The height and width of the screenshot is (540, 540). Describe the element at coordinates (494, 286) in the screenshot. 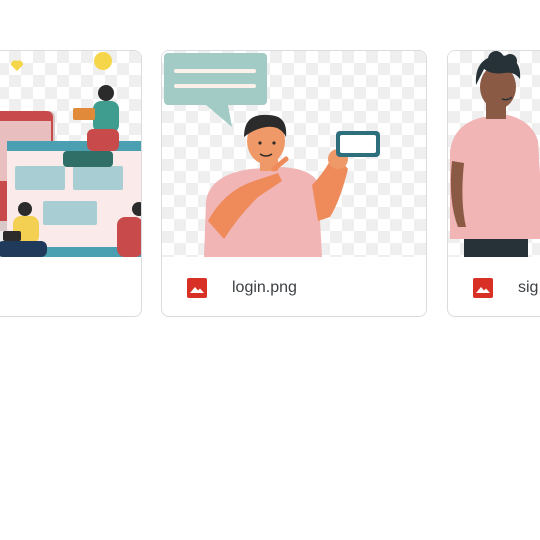

I see `file-caption: sig` at that location.